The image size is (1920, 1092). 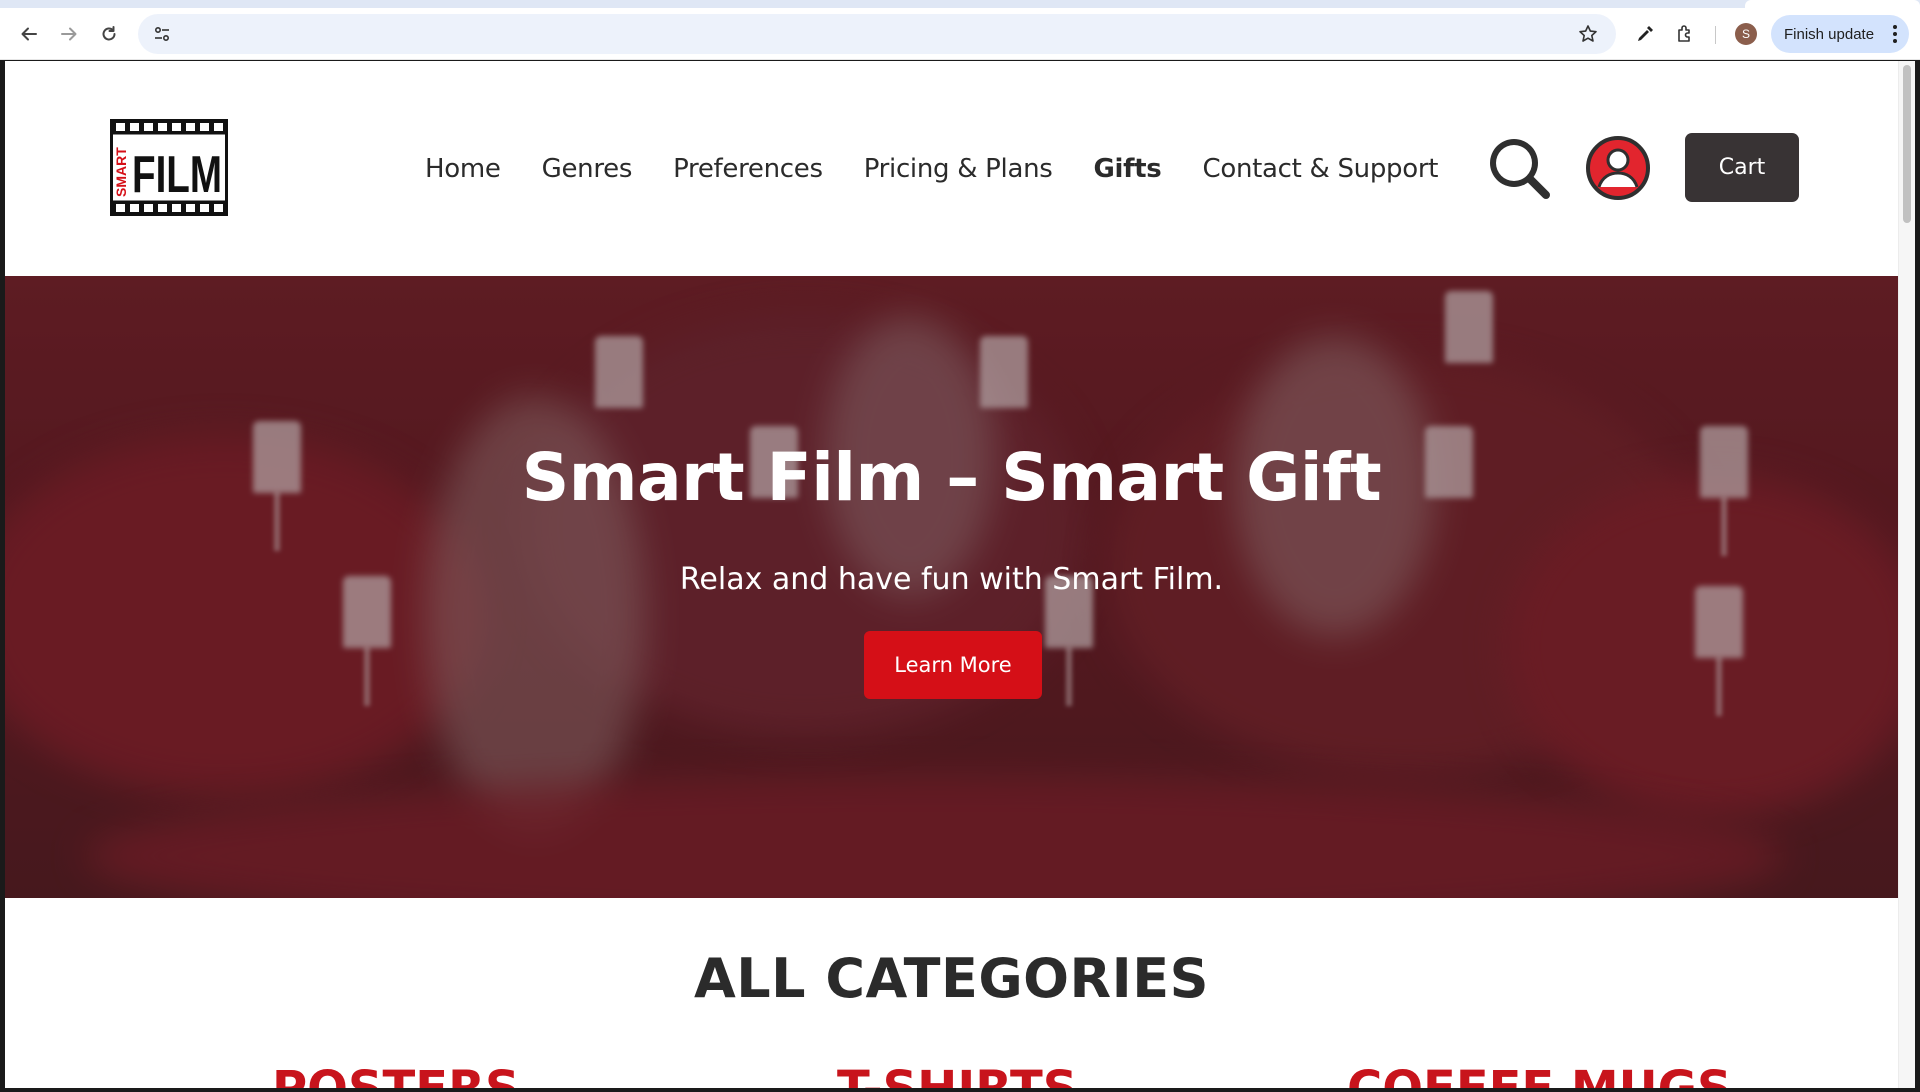 What do you see at coordinates (162, 34) in the screenshot?
I see `site-info-icon` at bounding box center [162, 34].